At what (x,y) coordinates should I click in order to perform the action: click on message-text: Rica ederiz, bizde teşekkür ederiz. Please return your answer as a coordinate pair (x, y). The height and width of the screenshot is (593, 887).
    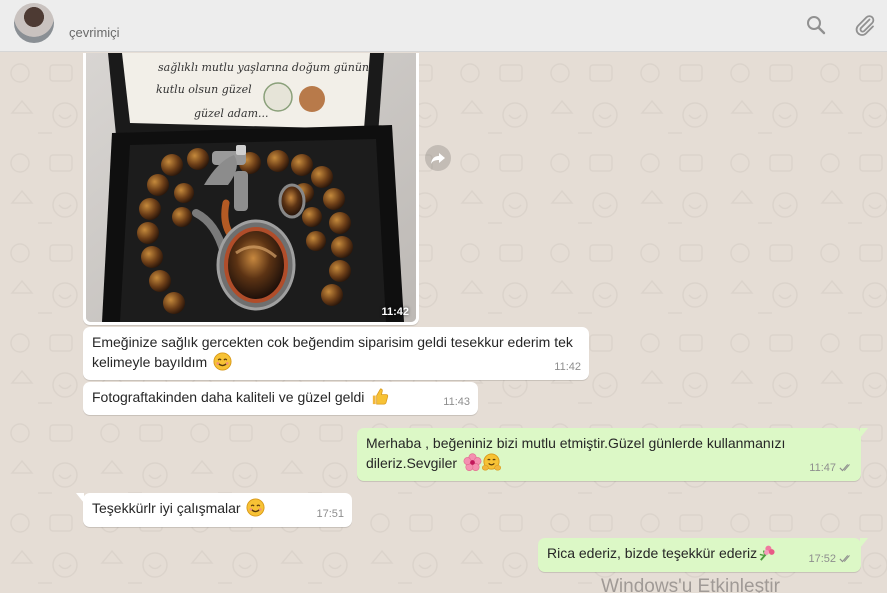
    Looking at the image, I should click on (652, 553).